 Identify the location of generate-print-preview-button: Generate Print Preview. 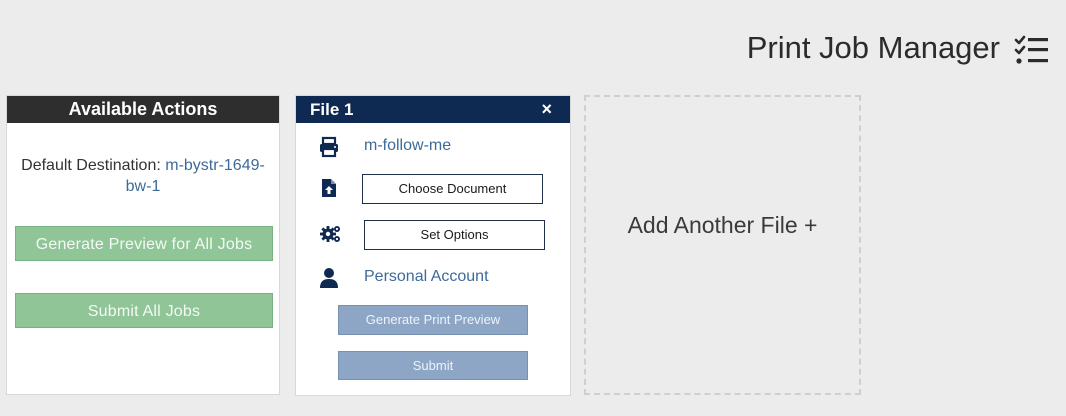
(433, 320).